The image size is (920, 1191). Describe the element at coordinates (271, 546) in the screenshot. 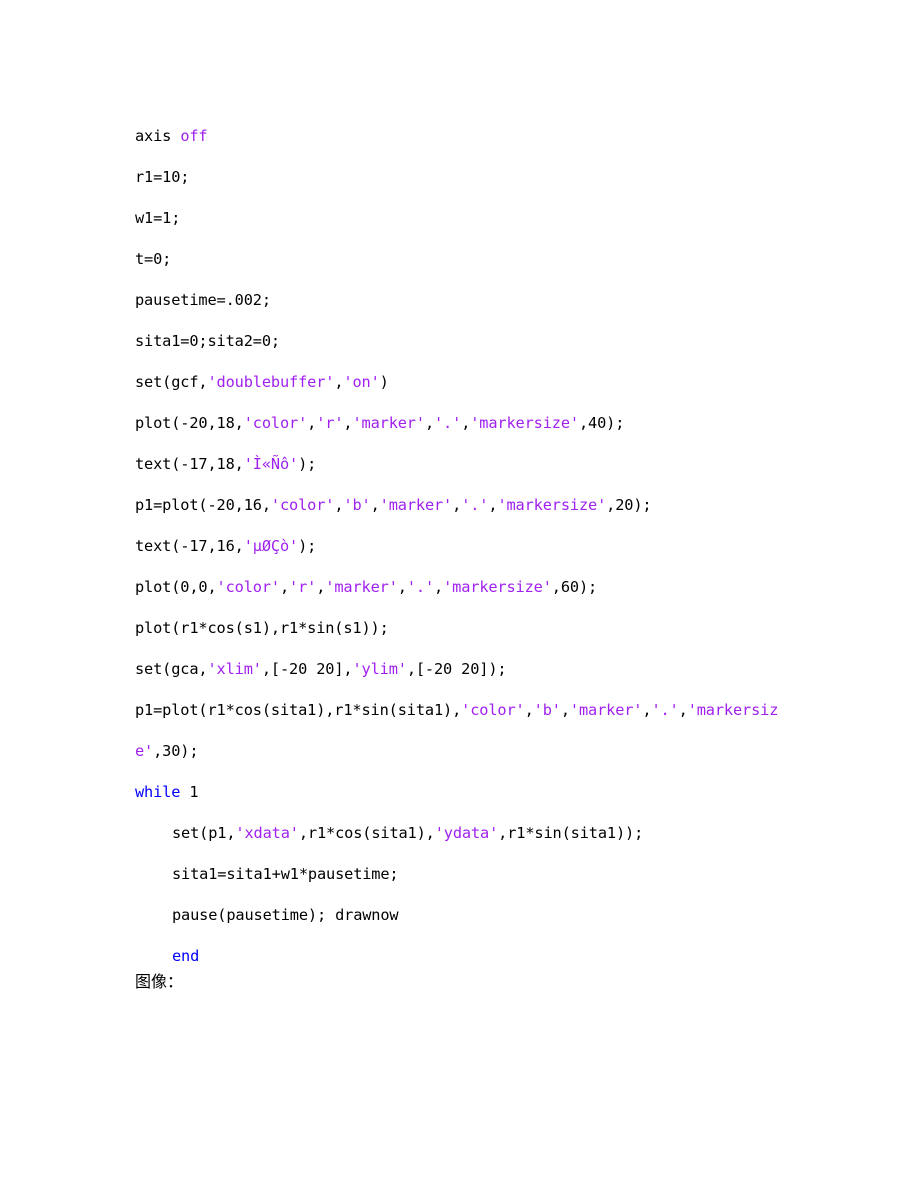

I see `code-token-string: 'µØÇò'` at that location.